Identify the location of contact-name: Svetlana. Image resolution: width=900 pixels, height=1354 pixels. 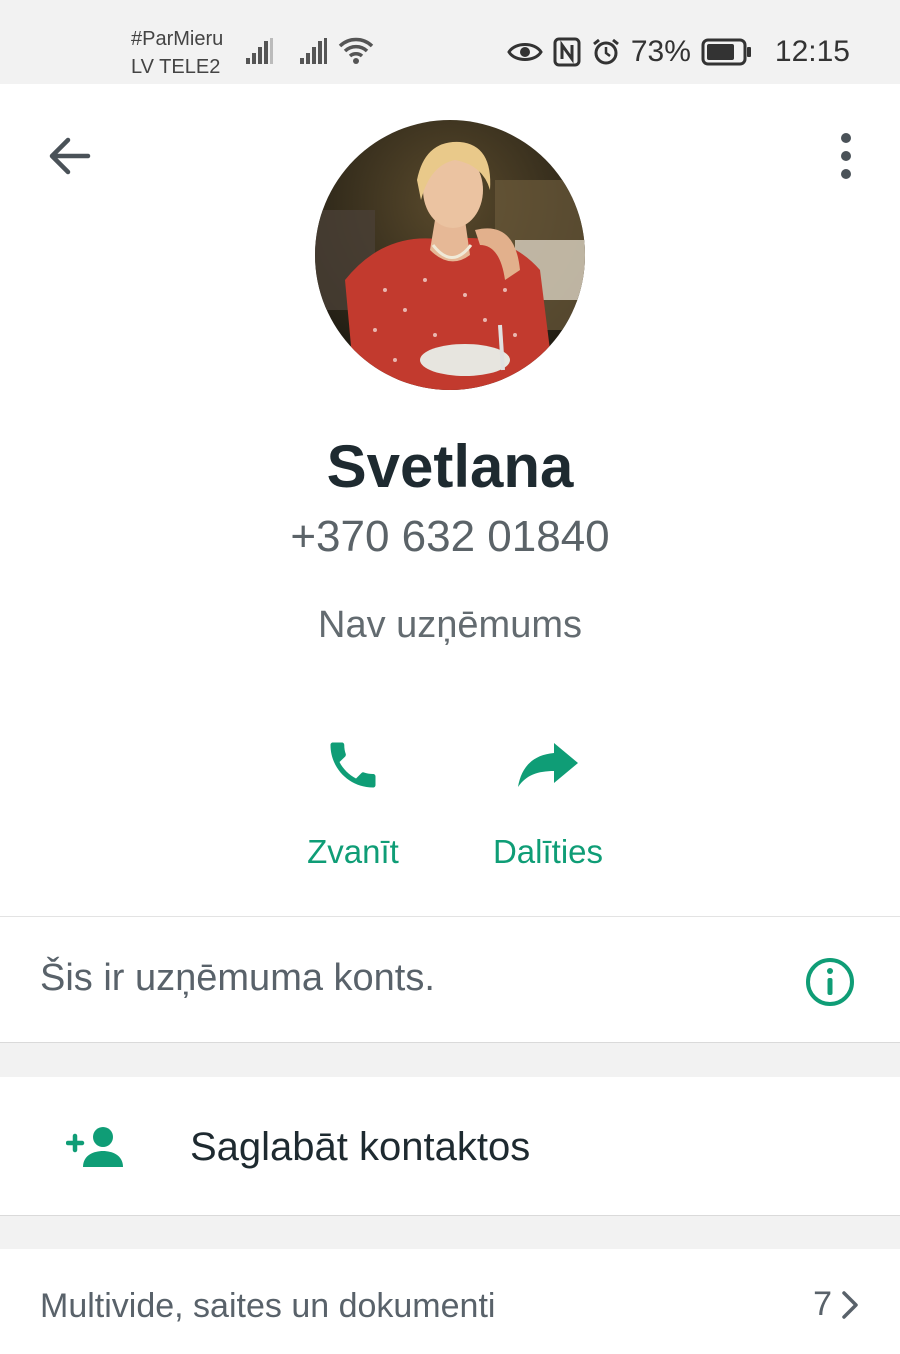
(450, 466).